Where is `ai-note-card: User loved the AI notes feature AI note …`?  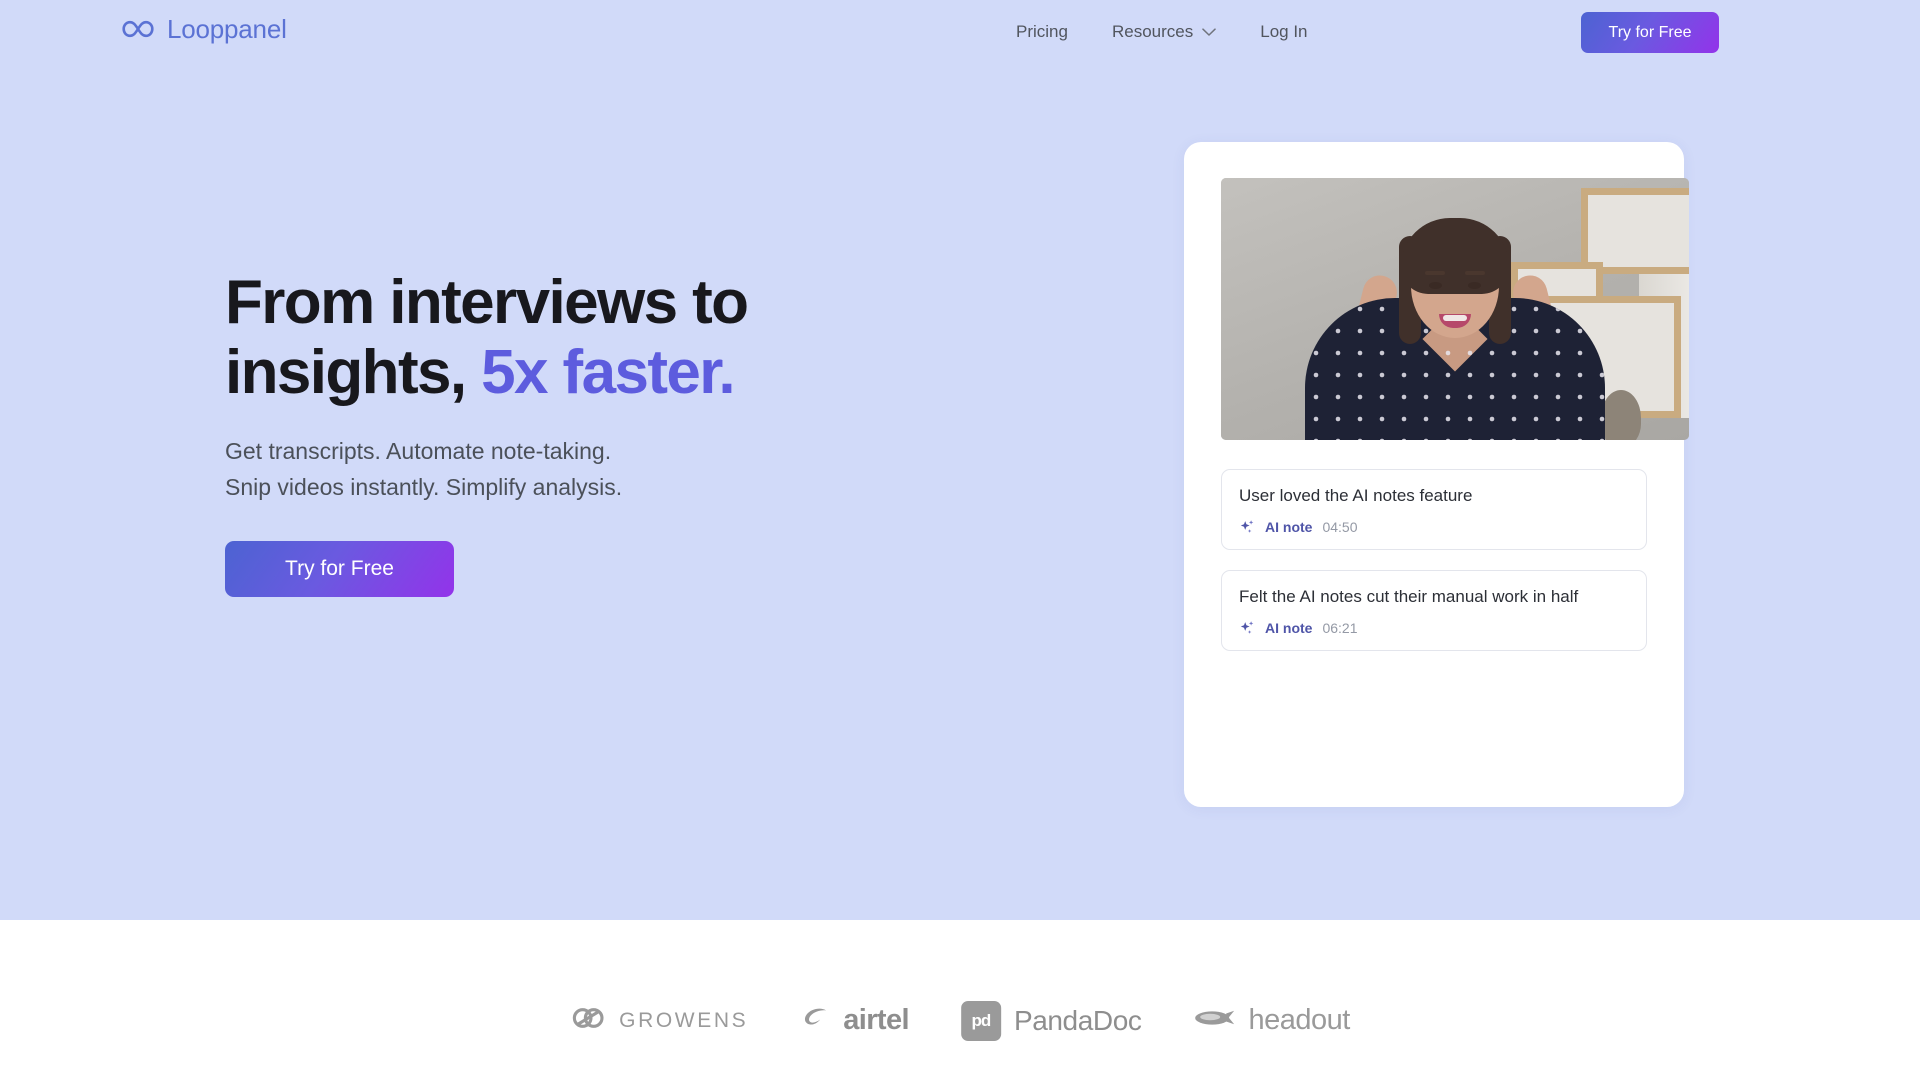 ai-note-card: User loved the AI notes feature AI note … is located at coordinates (1434, 509).